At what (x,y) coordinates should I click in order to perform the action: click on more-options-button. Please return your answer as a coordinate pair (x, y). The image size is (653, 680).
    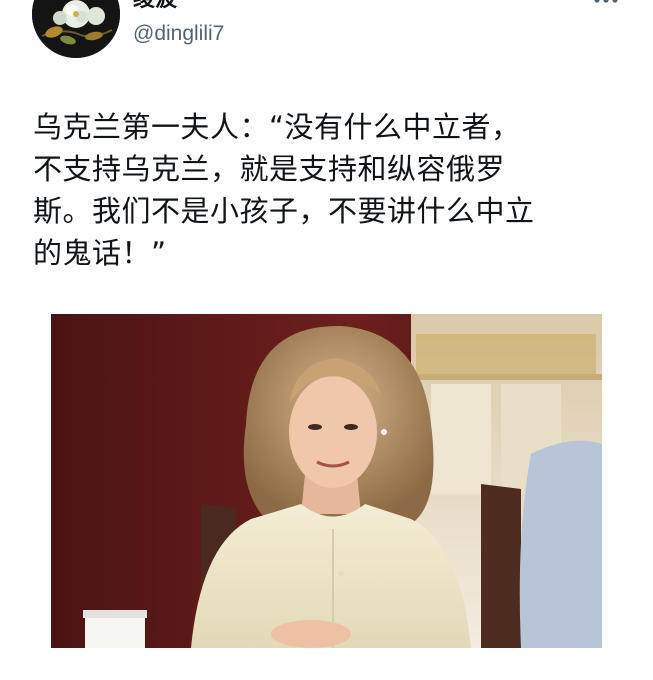
    Looking at the image, I should click on (606, 5).